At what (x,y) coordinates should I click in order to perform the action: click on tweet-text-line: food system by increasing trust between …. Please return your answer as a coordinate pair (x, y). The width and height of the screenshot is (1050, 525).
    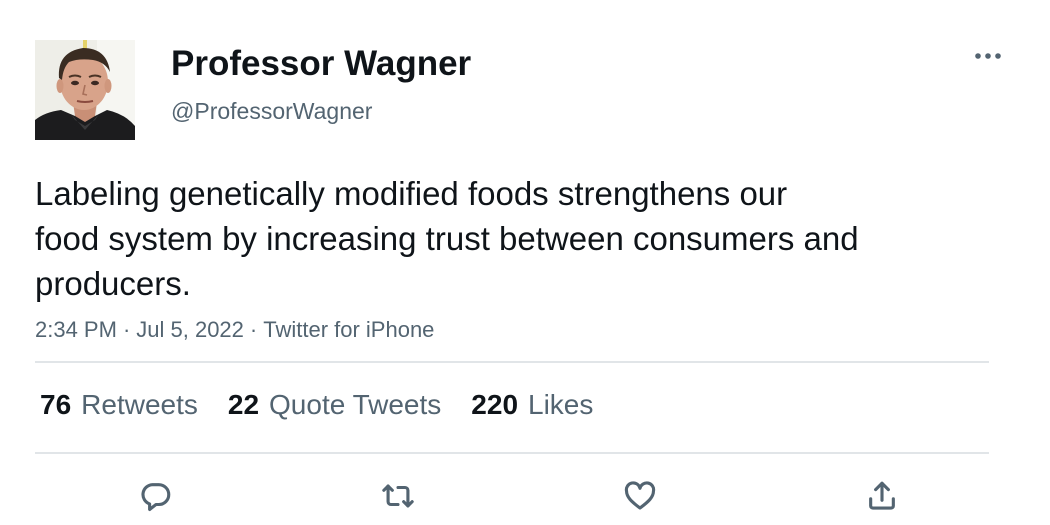
    Looking at the image, I should click on (447, 238).